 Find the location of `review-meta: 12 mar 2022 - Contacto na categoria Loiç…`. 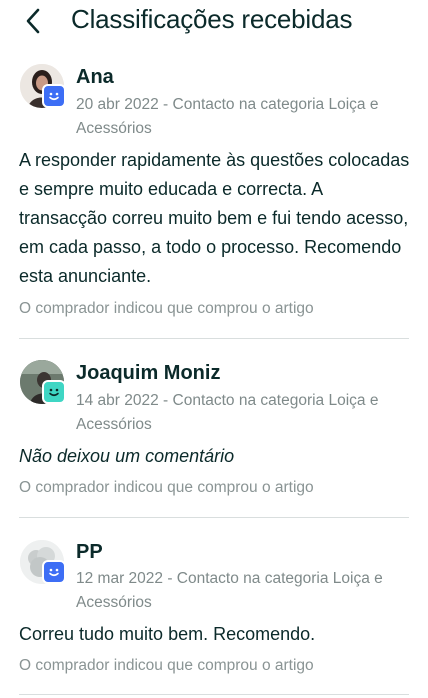

review-meta: 12 mar 2022 - Contacto na categoria Loiç… is located at coordinates (229, 590).